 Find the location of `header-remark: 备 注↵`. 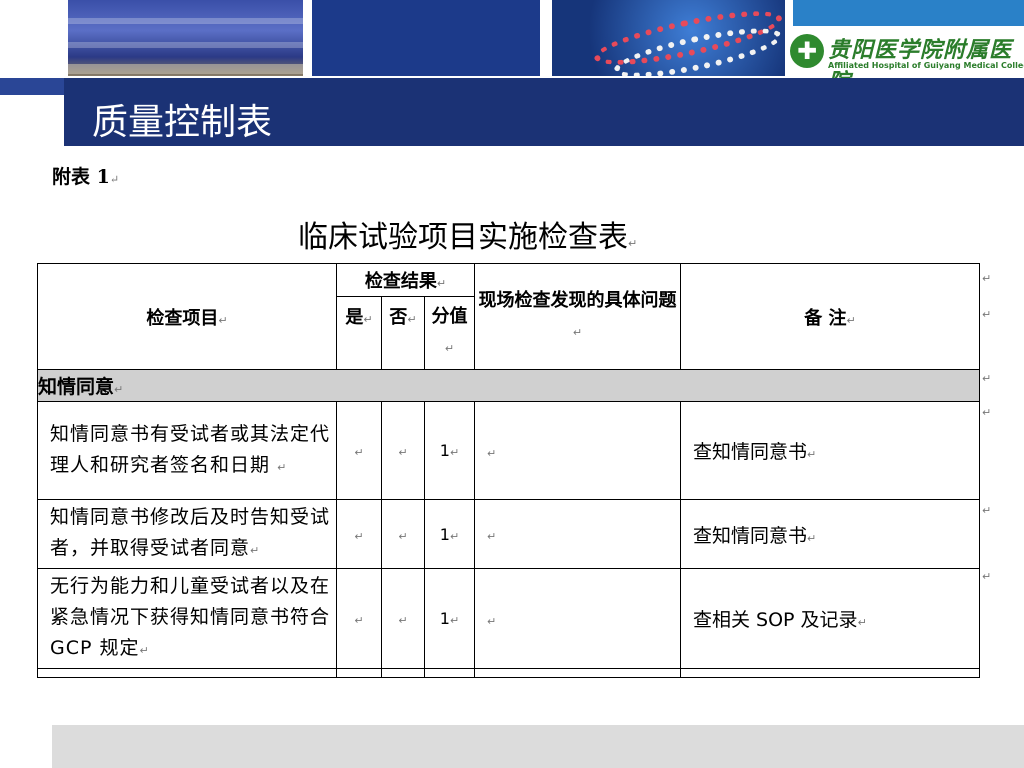

header-remark: 备 注↵ is located at coordinates (830, 316).